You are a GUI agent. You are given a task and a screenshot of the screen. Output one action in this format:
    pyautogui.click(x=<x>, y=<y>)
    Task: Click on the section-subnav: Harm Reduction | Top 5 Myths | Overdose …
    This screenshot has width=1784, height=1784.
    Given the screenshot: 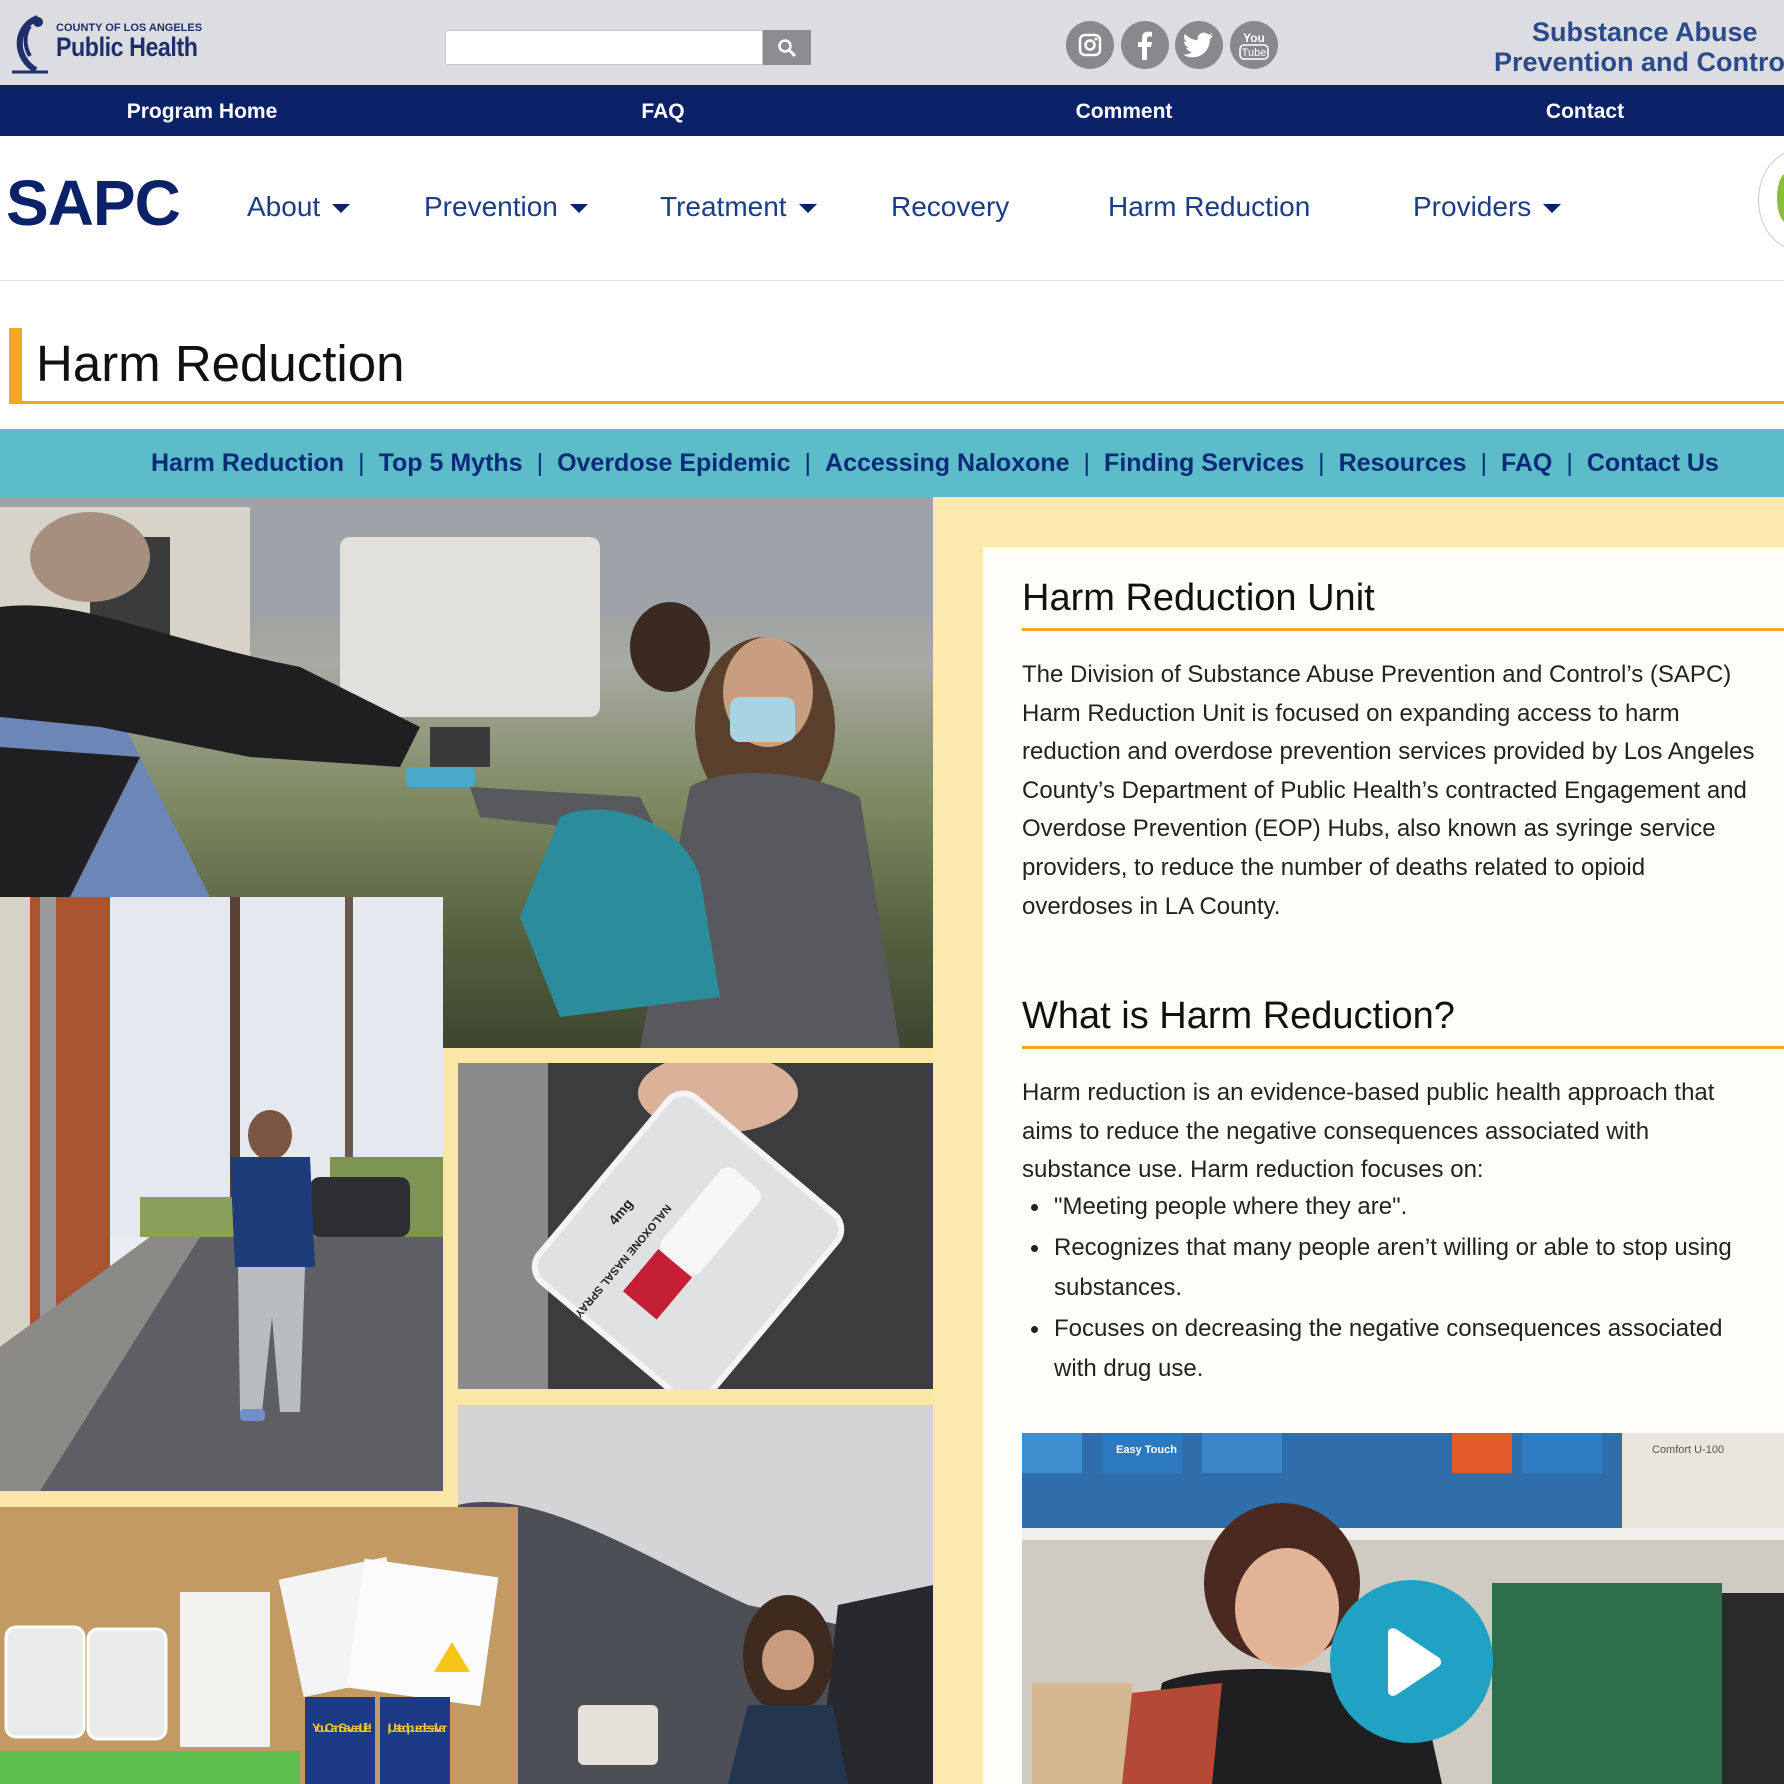 What is the action you would take?
    pyautogui.click(x=892, y=463)
    